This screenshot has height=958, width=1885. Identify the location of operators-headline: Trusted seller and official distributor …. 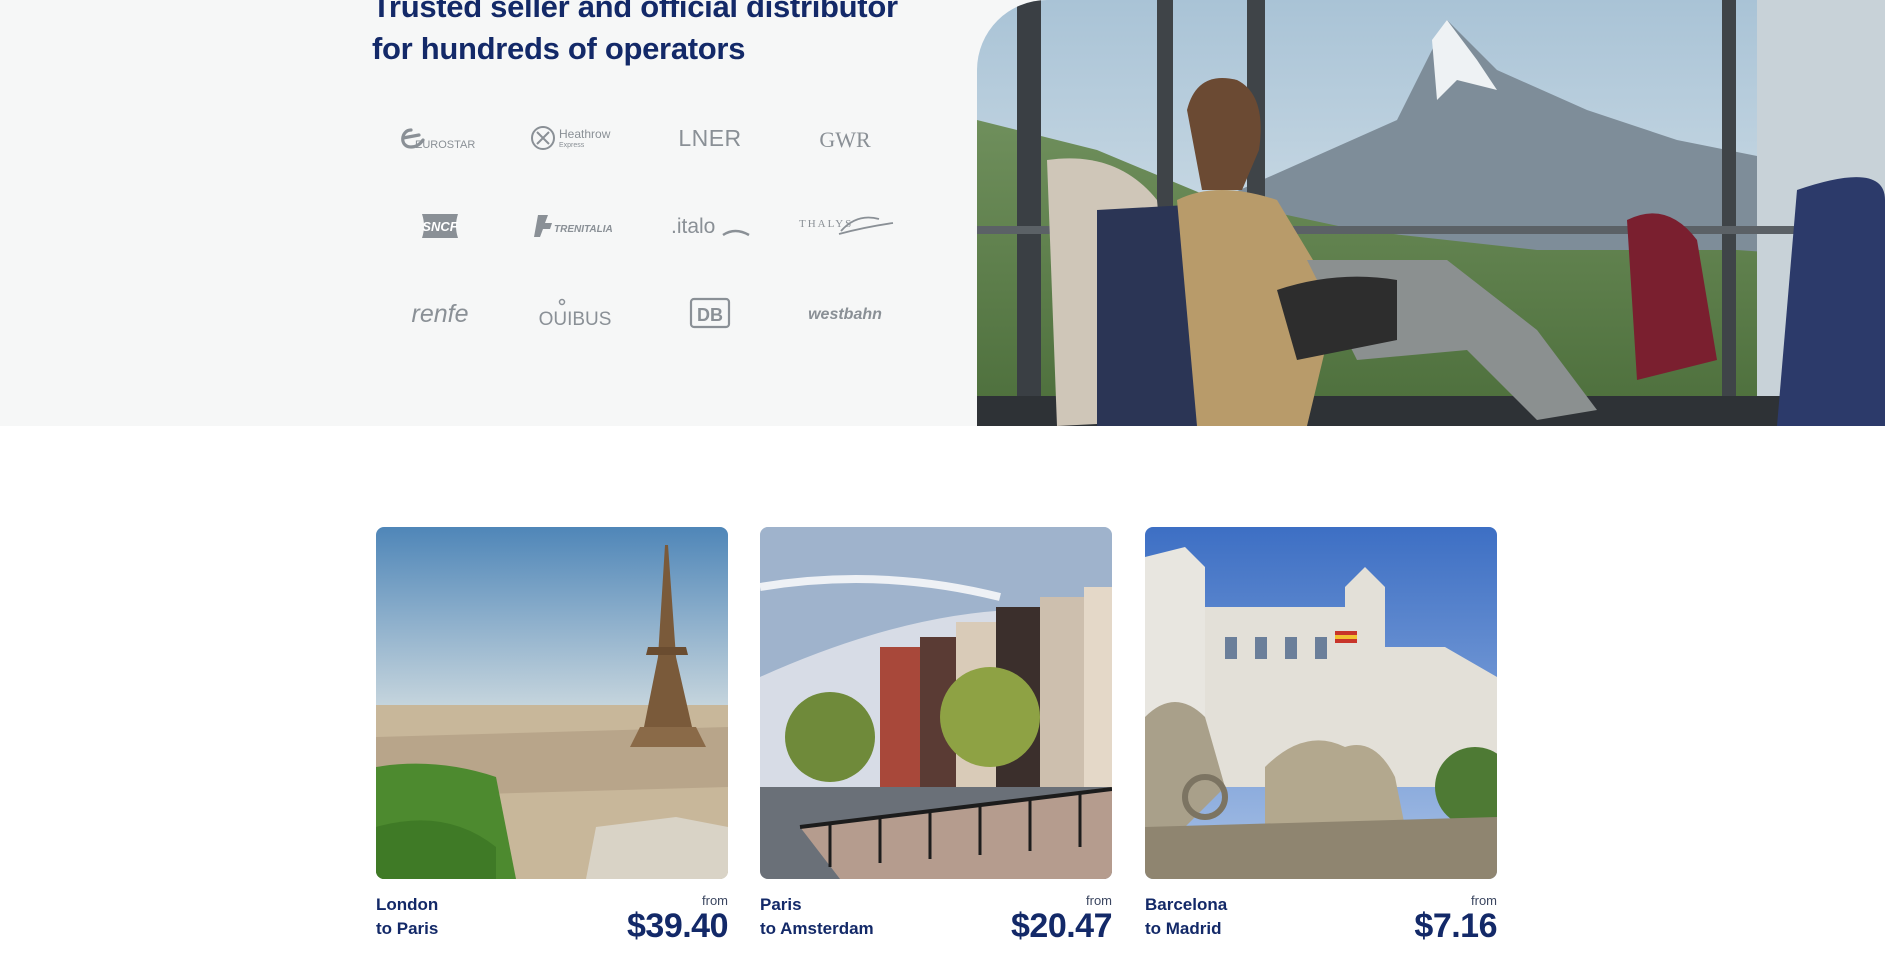
(652, 35).